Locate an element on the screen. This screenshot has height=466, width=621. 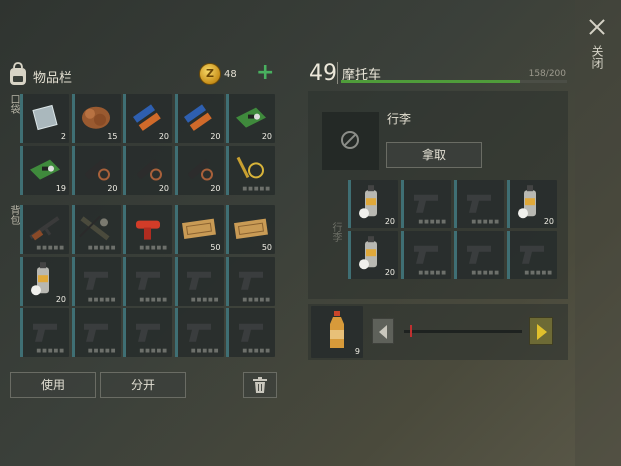
split-button: 分开 is located at coordinates (143, 385).